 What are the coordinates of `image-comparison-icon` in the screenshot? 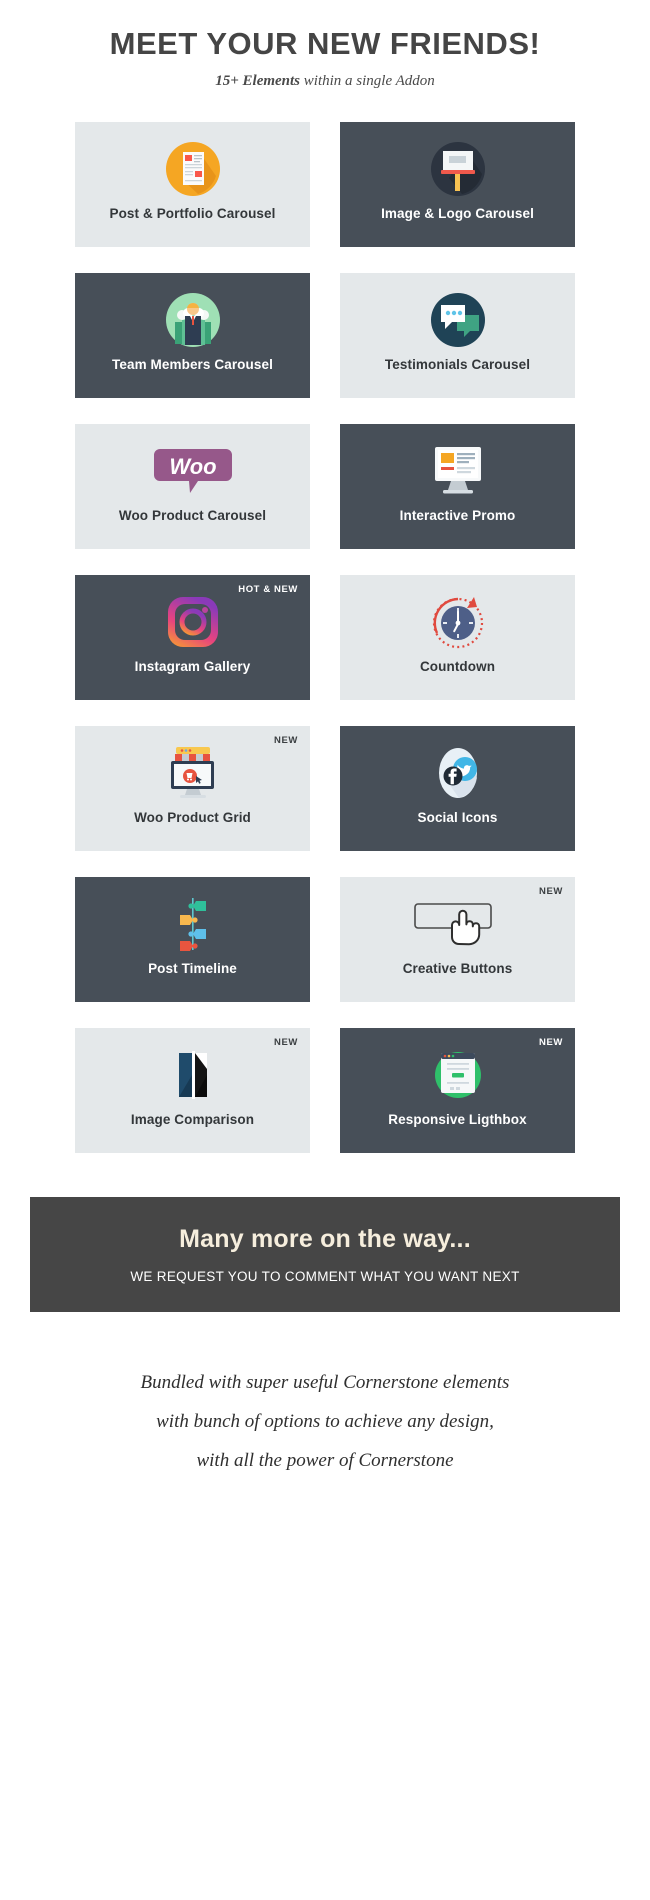 It's located at (193, 1075).